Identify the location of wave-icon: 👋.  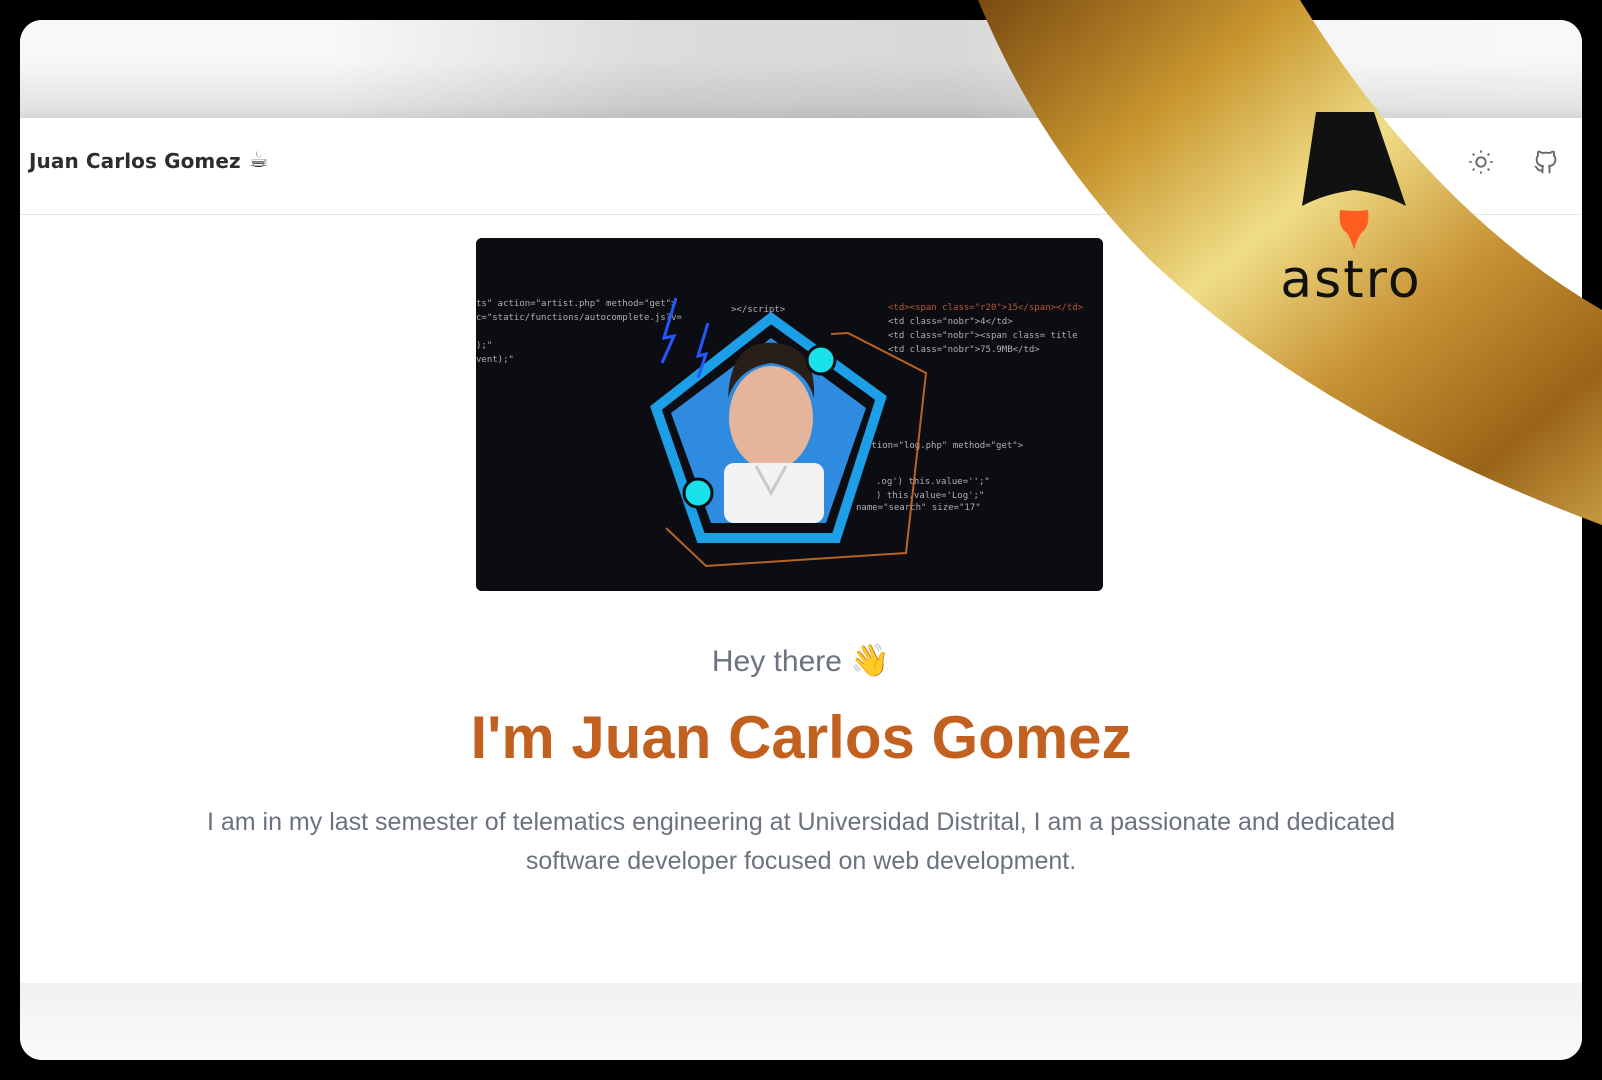
(870, 660).